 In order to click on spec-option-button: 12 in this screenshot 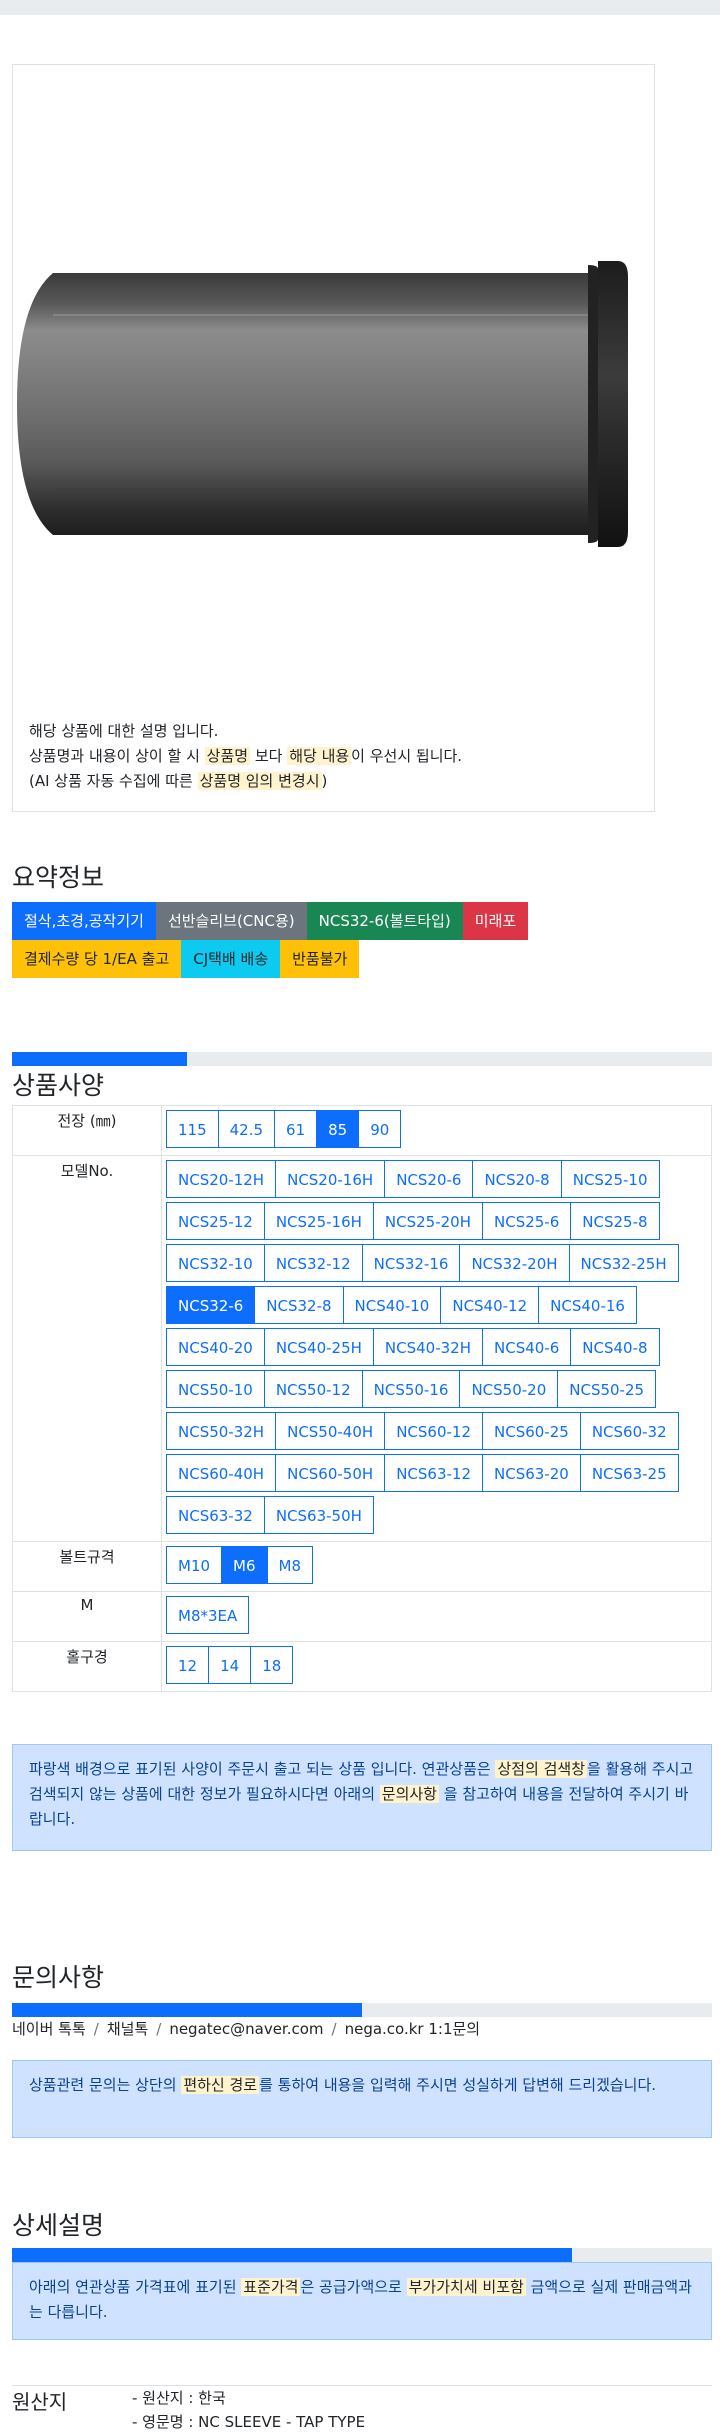, I will do `click(188, 1665)`.